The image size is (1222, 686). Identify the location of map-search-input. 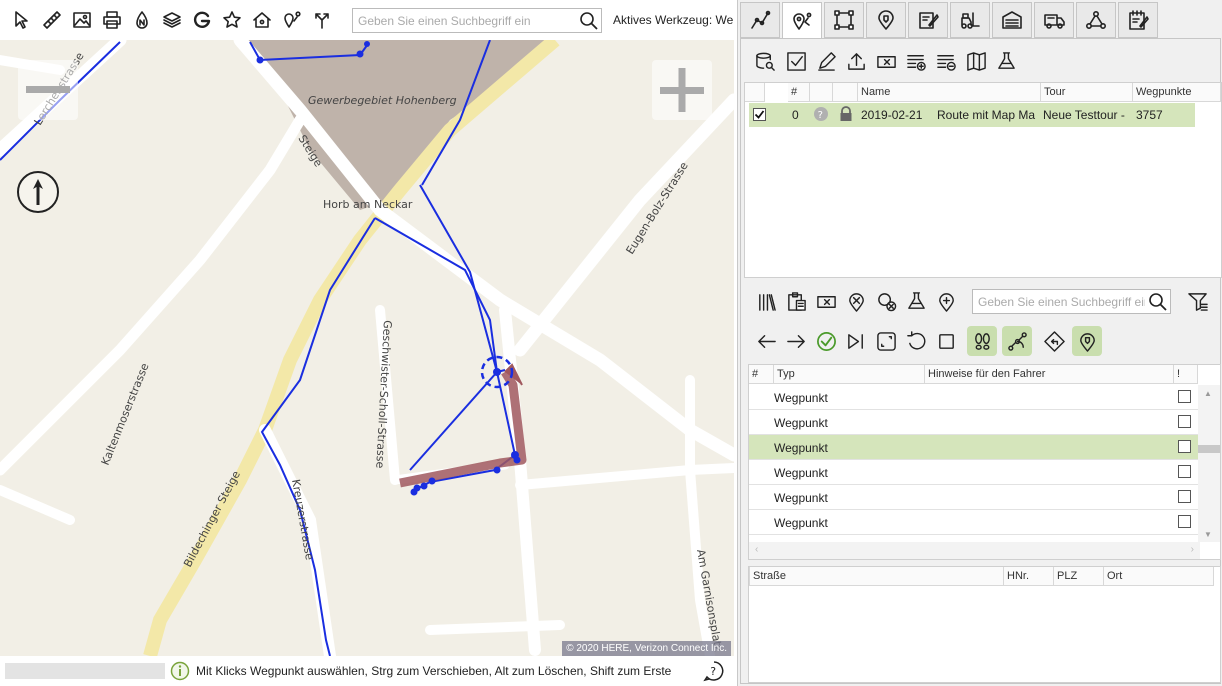
(464, 20).